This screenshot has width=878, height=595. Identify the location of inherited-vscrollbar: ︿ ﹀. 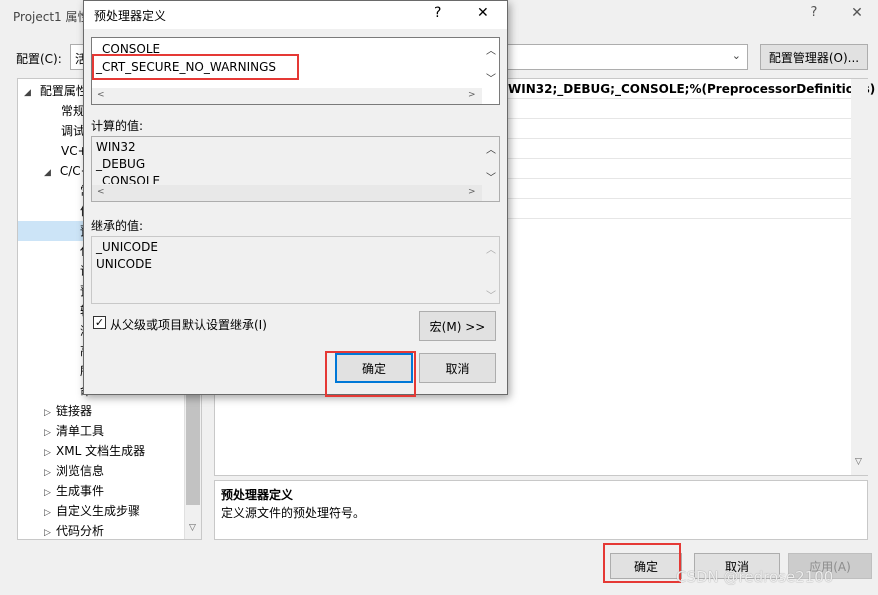
(490, 270).